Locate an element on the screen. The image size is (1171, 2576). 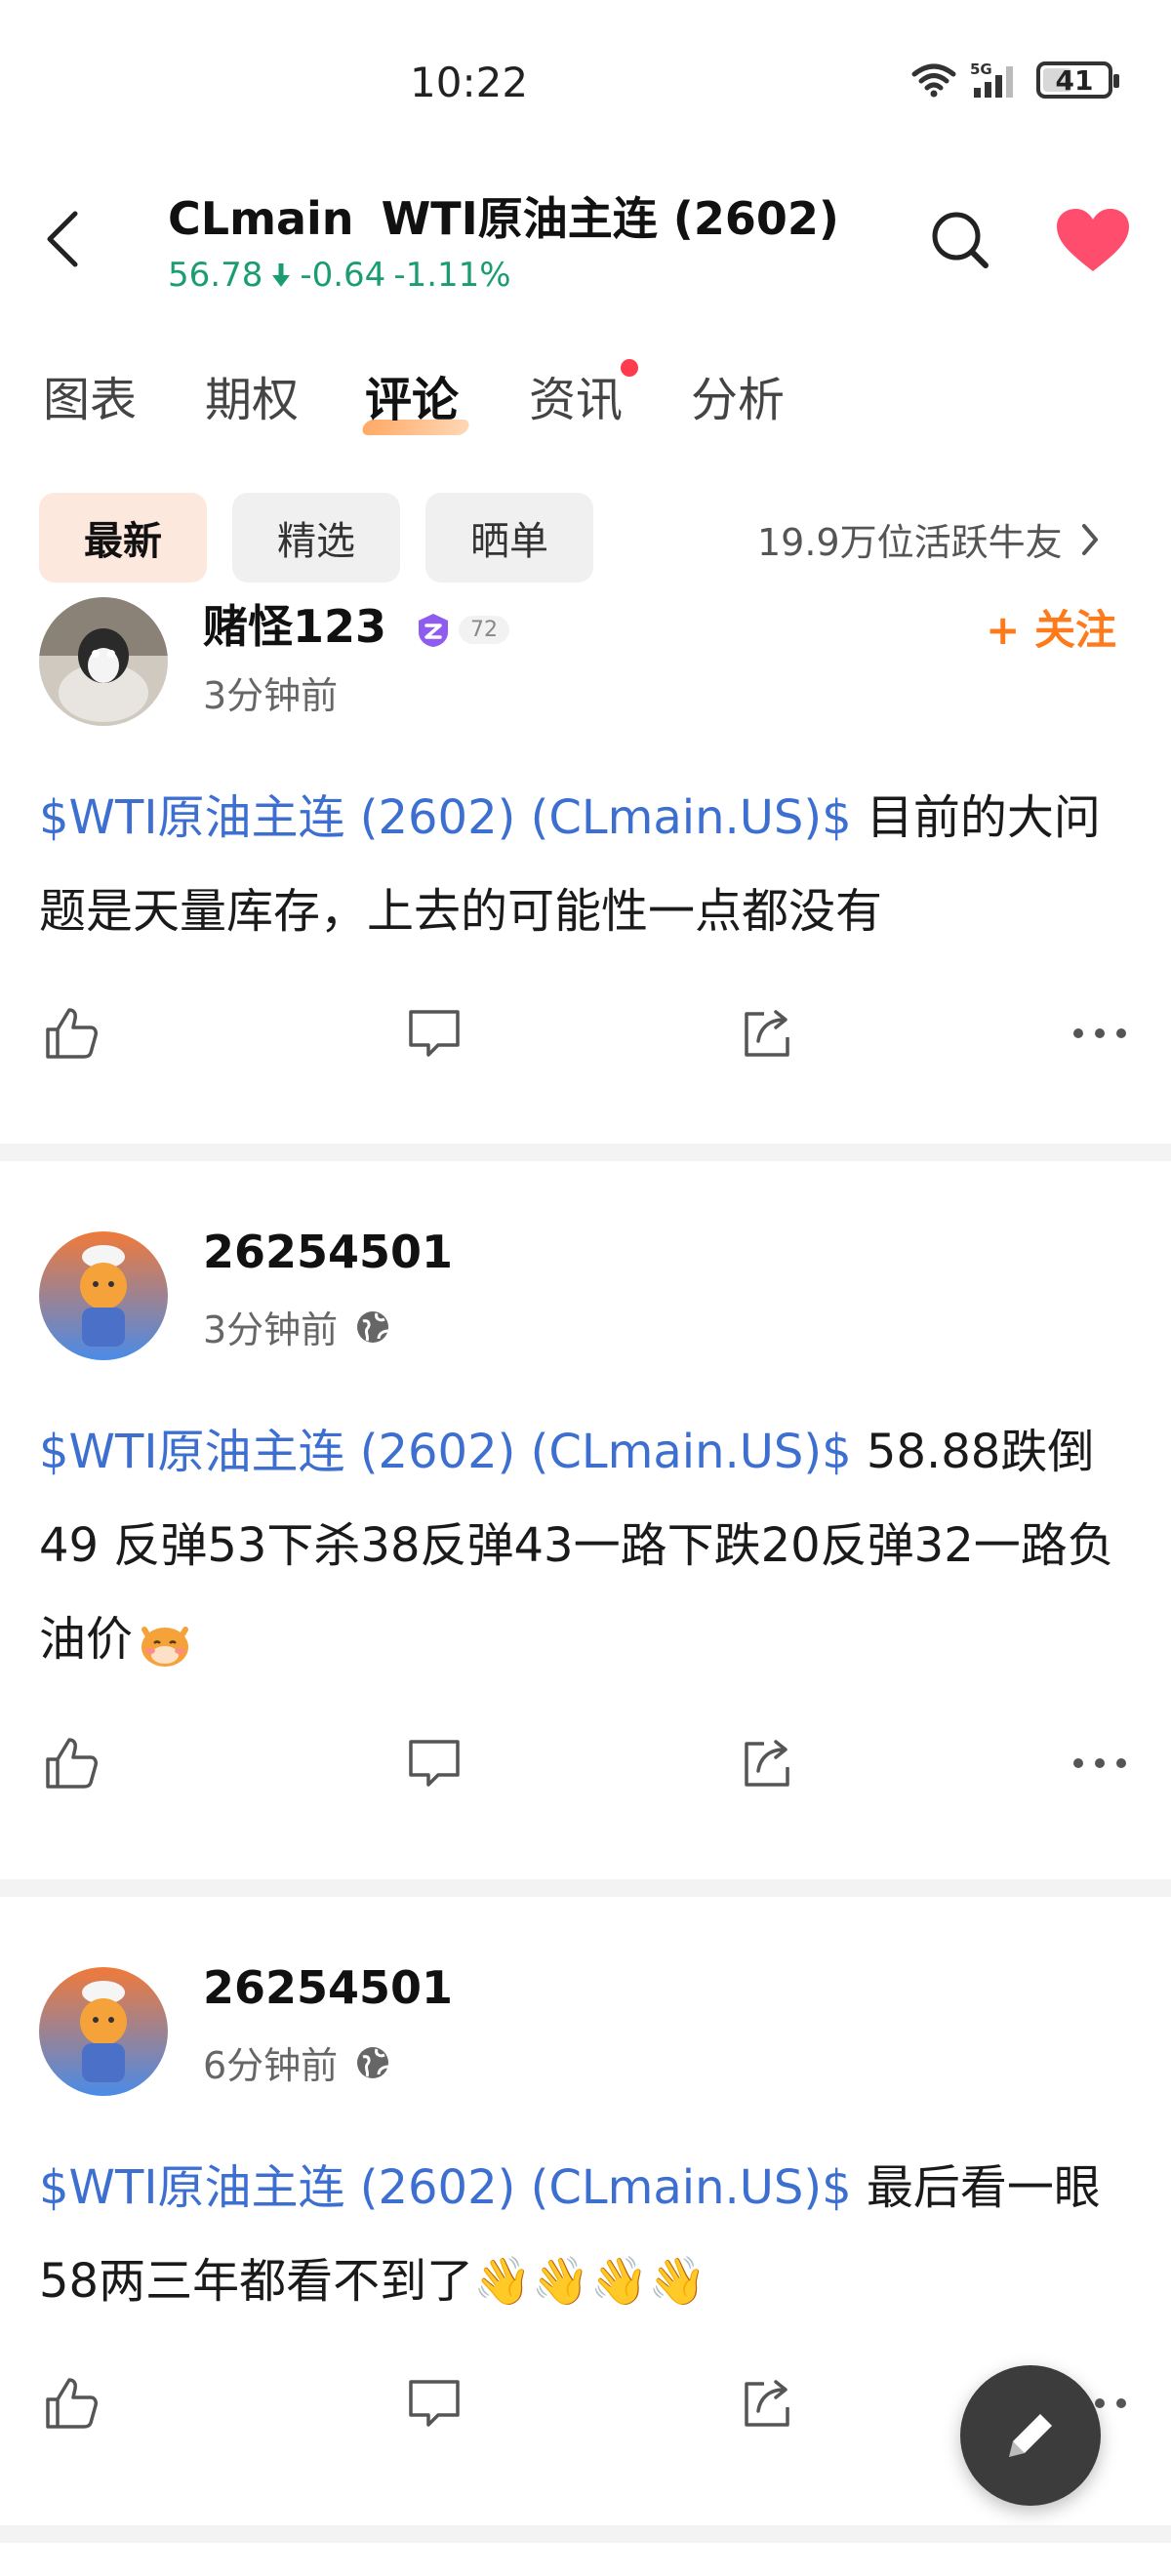
username: 赌怪123 72 is located at coordinates (356, 623).